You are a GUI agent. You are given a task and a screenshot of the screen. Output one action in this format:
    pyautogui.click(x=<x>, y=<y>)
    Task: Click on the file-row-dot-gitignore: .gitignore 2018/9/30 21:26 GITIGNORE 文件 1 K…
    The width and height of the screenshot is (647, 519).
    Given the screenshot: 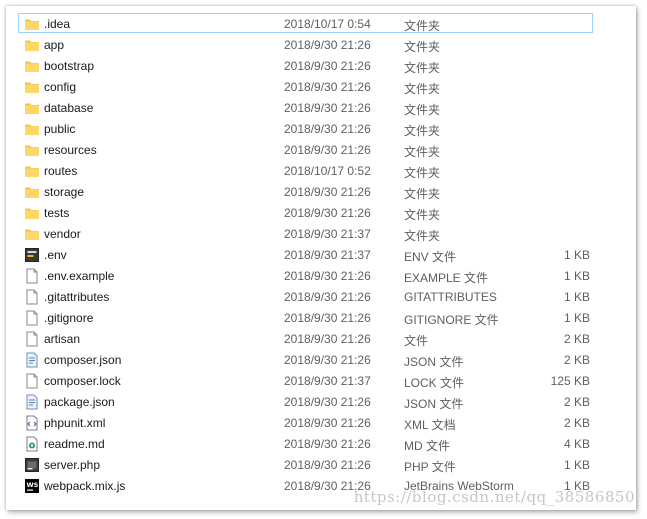 What is the action you would take?
    pyautogui.click(x=305, y=317)
    